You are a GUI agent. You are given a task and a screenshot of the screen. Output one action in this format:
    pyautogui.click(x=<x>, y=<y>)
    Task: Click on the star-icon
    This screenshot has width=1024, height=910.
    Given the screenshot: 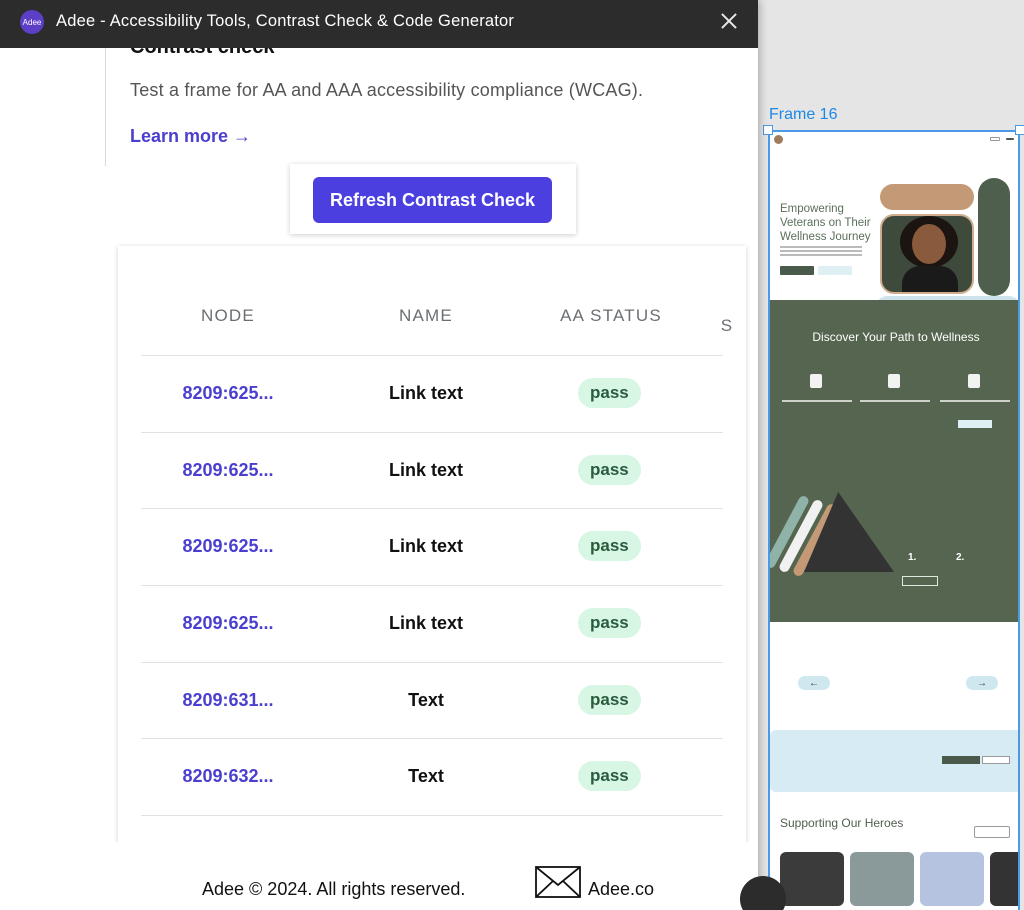 What is the action you would take?
    pyautogui.click(x=816, y=381)
    